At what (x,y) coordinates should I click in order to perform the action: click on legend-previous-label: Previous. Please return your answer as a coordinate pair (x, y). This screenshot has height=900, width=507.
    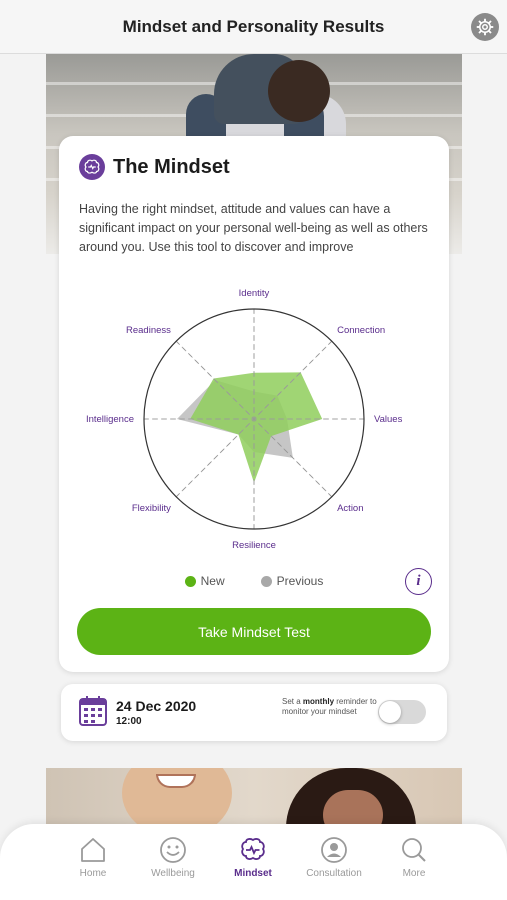
    Looking at the image, I should click on (300, 581).